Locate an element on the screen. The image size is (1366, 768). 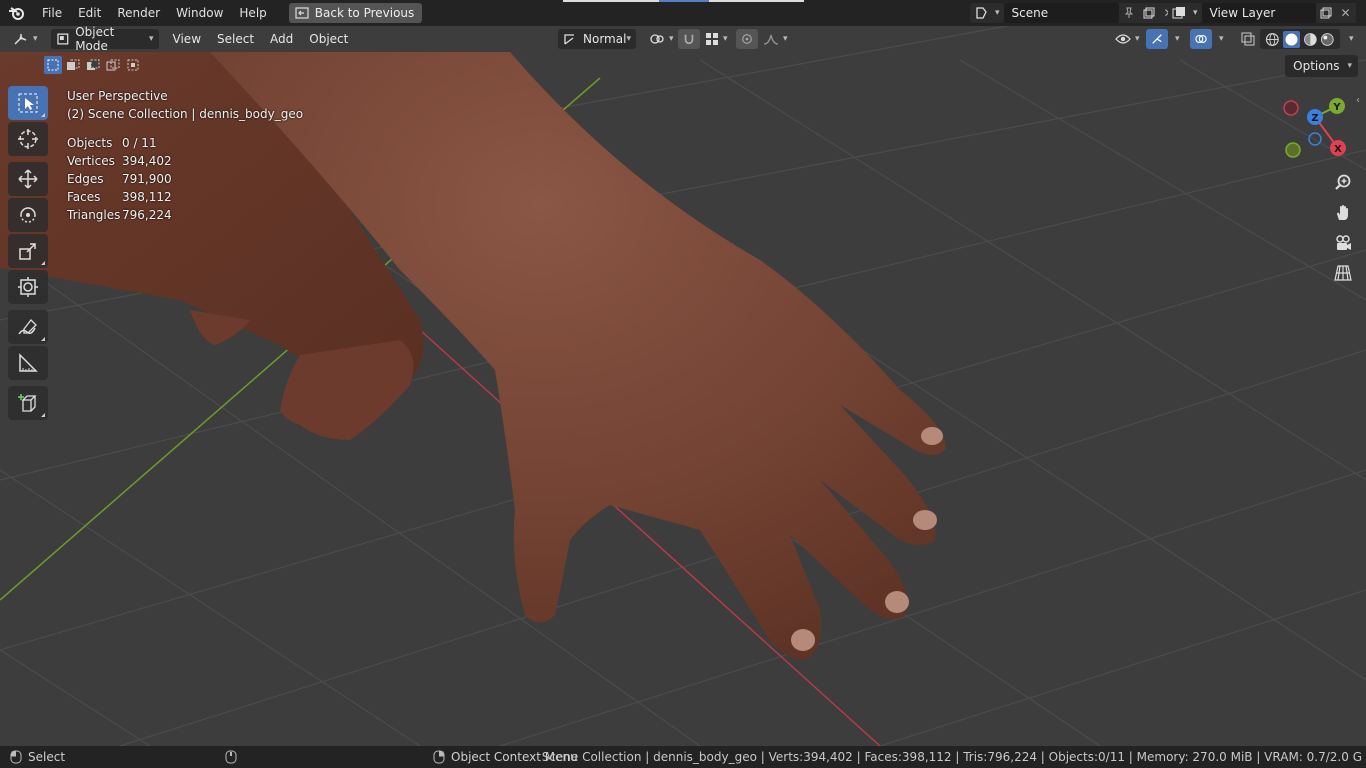
stat-value: 398,112 is located at coordinates (147, 197).